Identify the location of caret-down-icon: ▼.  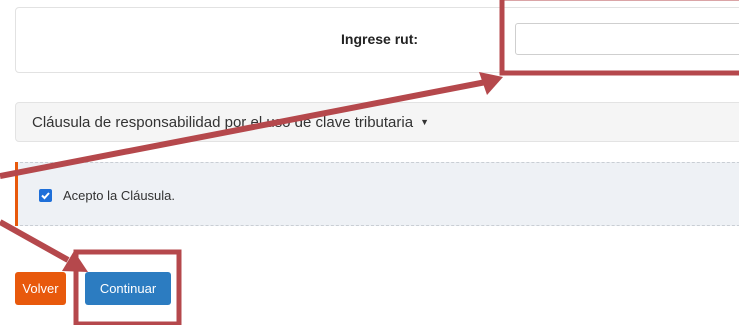
(424, 122).